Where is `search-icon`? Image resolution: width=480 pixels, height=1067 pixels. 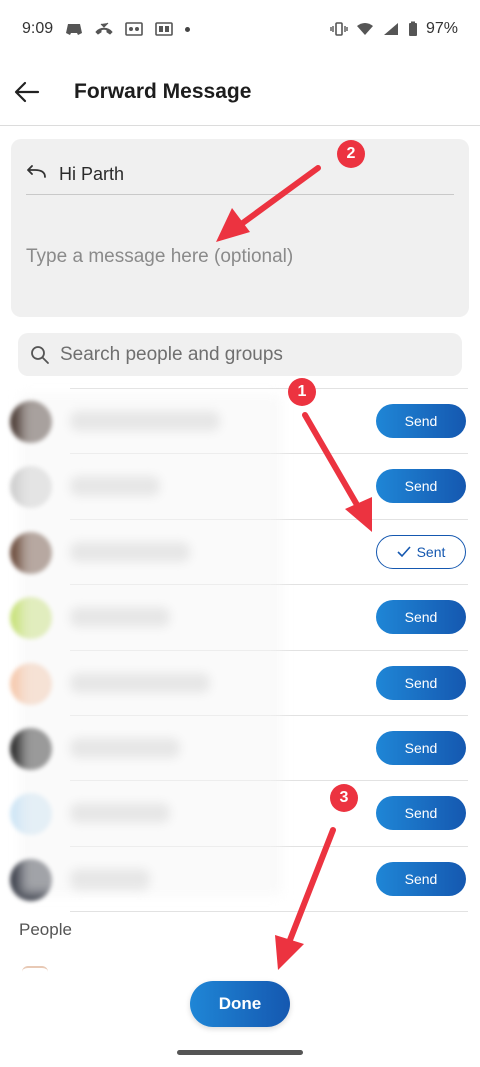 search-icon is located at coordinates (40, 354).